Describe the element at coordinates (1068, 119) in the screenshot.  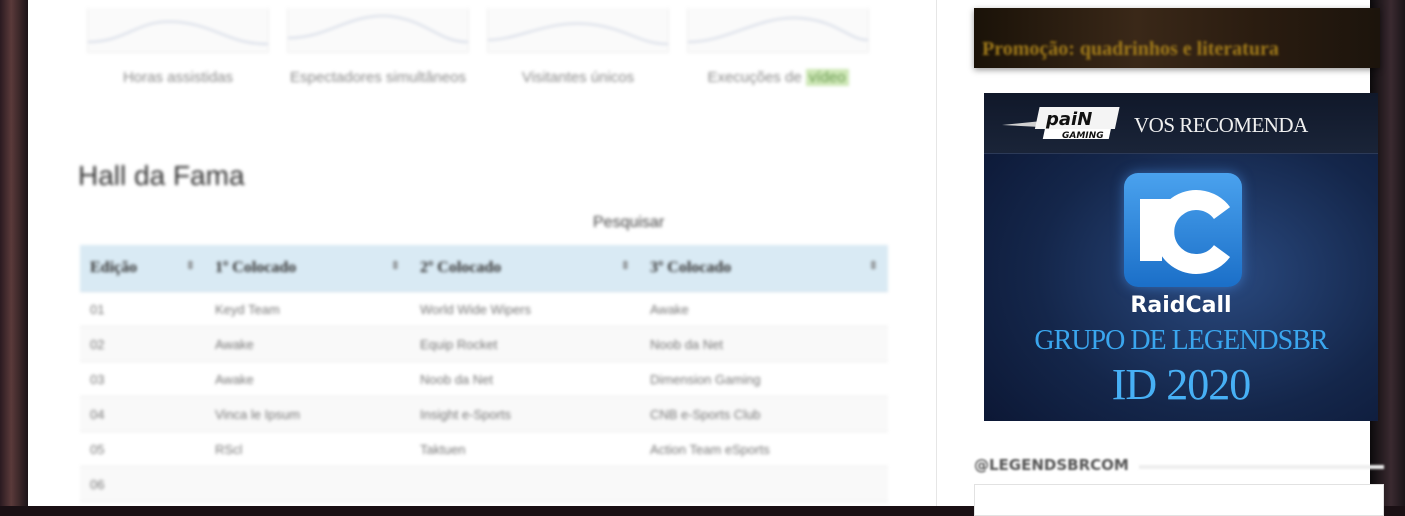
I see `svg-text: paiN` at that location.